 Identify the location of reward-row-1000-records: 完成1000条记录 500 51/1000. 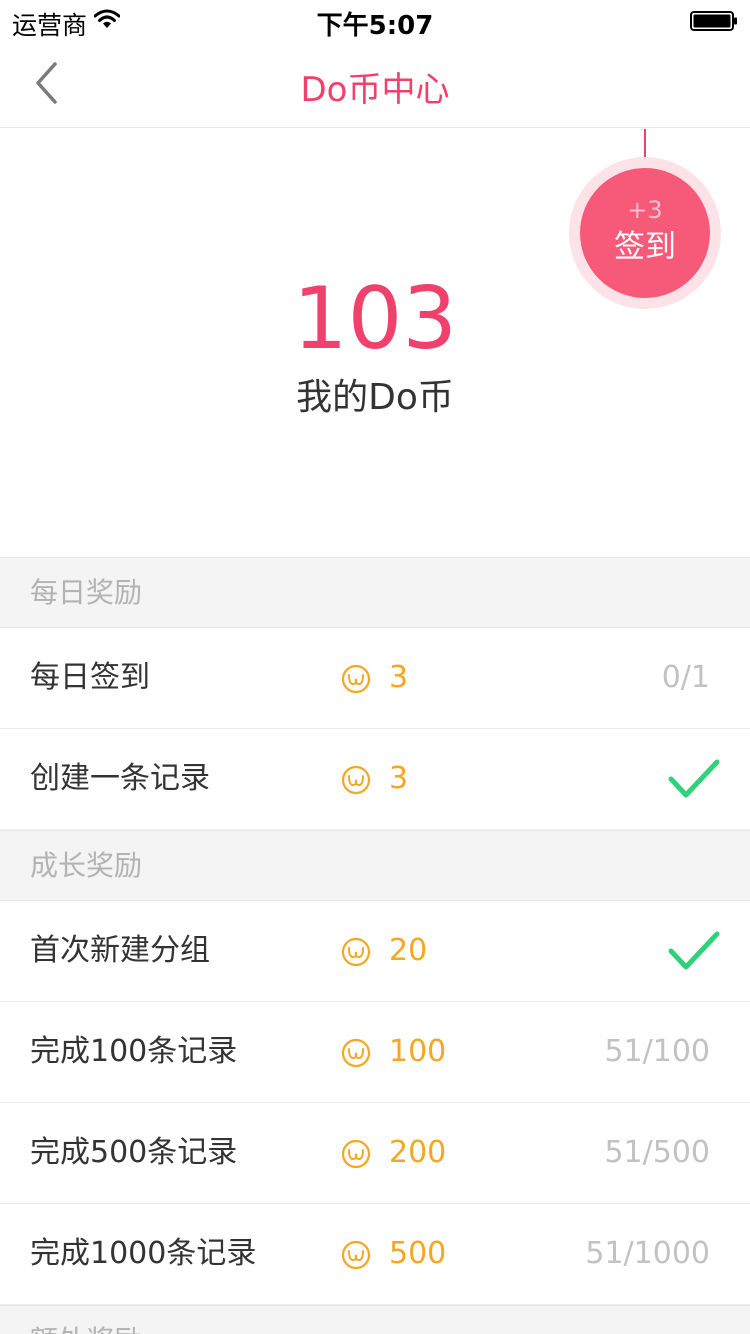
(375, 1254).